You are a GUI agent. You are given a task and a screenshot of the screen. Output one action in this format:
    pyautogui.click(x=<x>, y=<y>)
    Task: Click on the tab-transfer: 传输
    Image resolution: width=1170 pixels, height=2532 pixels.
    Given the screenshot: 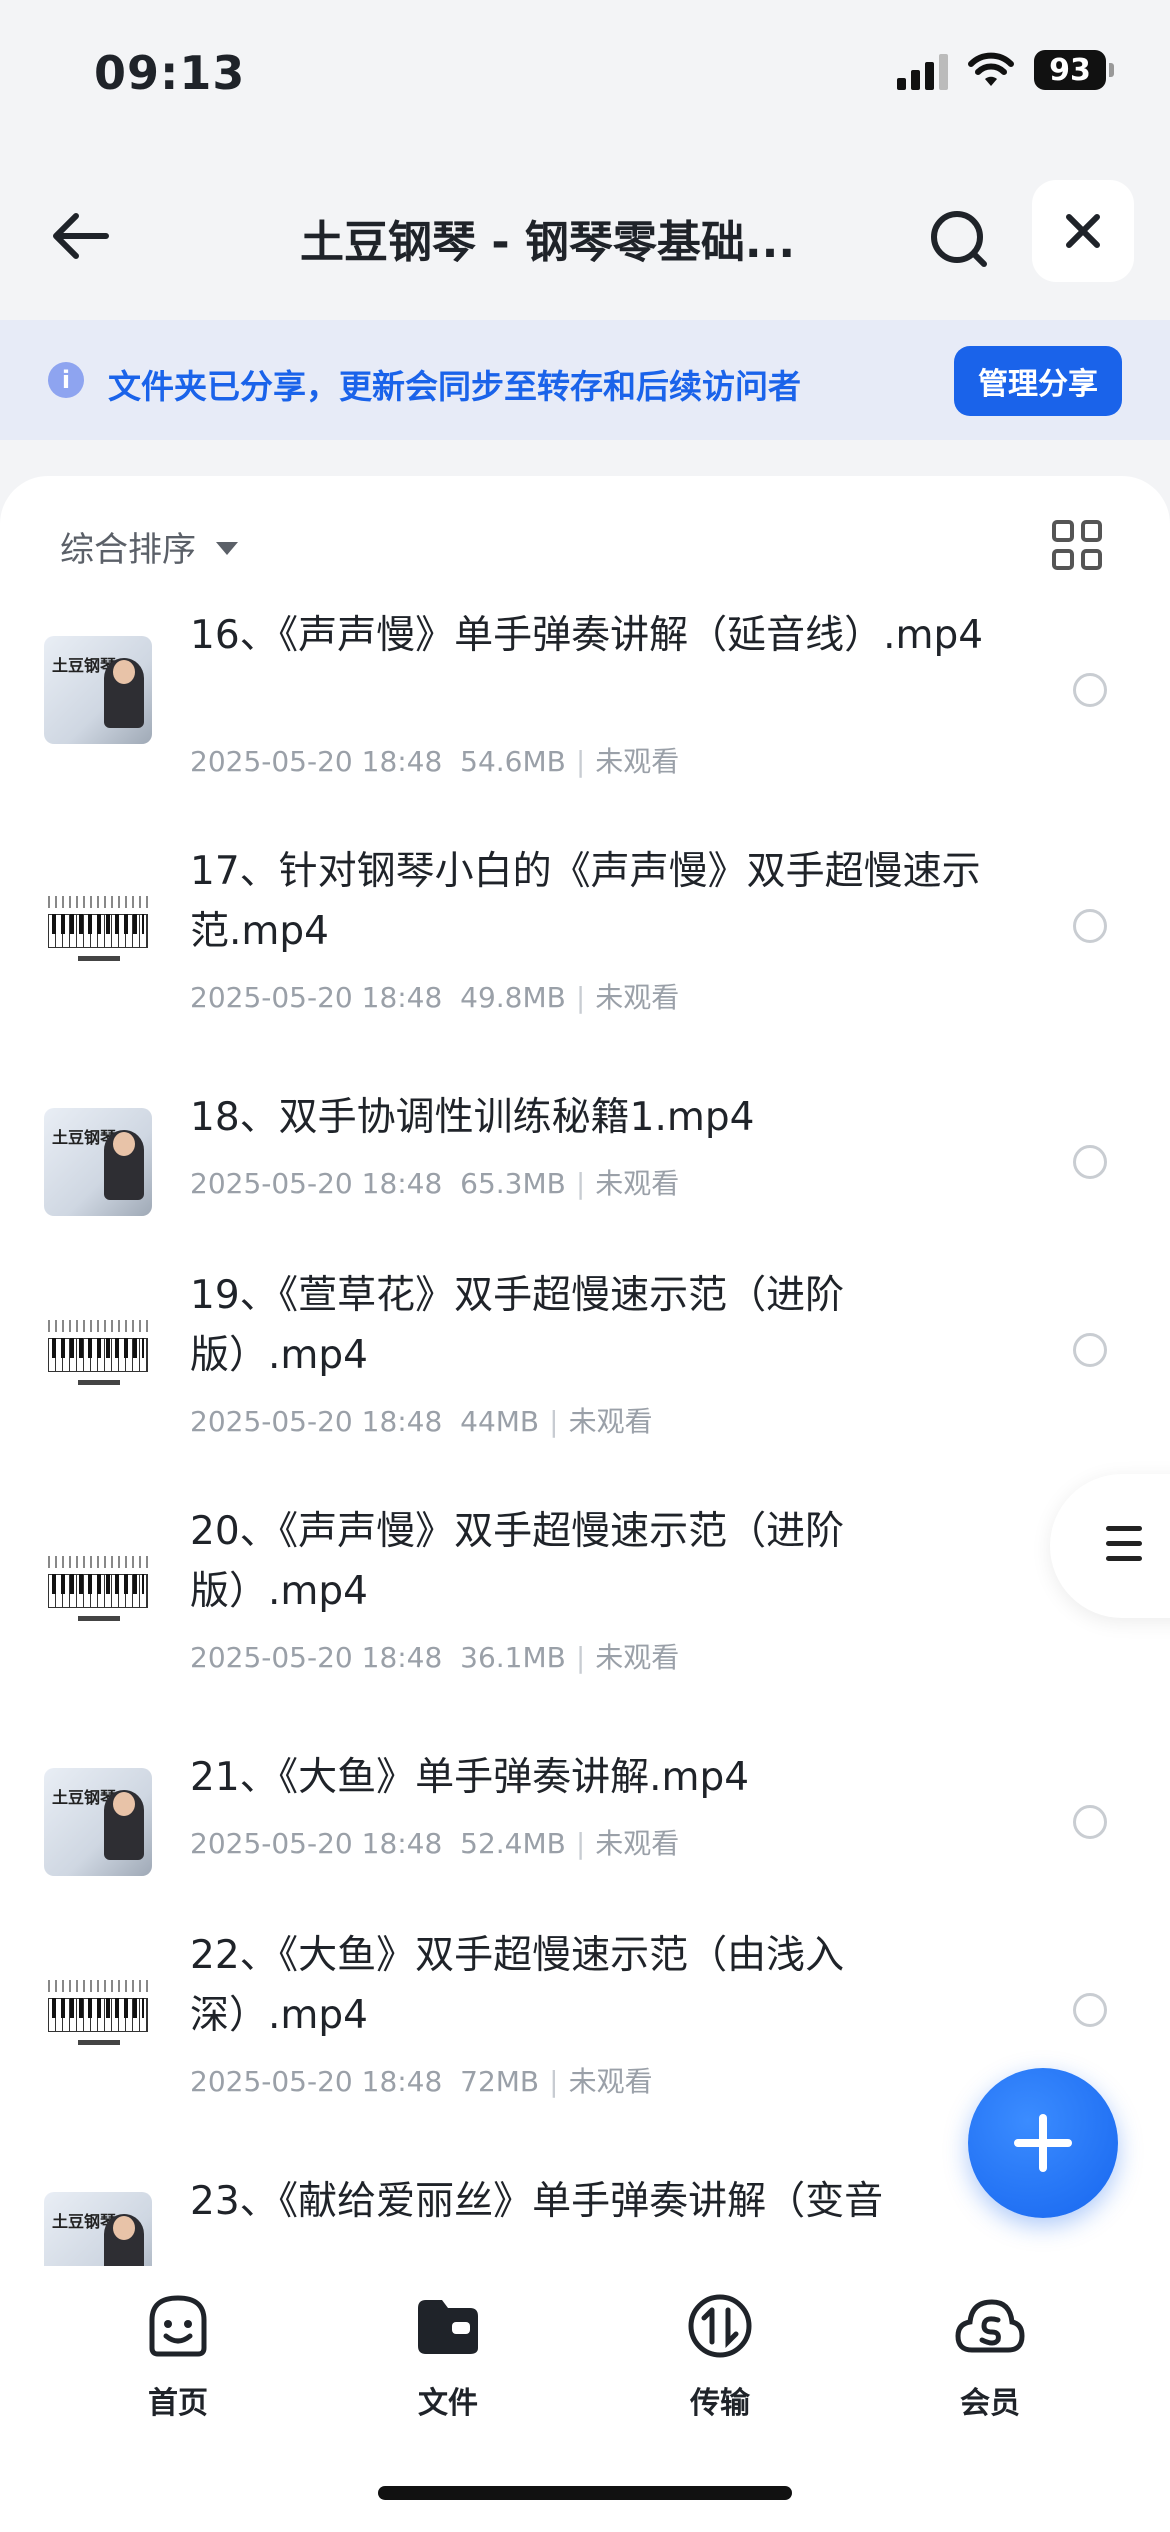 What is the action you would take?
    pyautogui.click(x=720, y=2356)
    